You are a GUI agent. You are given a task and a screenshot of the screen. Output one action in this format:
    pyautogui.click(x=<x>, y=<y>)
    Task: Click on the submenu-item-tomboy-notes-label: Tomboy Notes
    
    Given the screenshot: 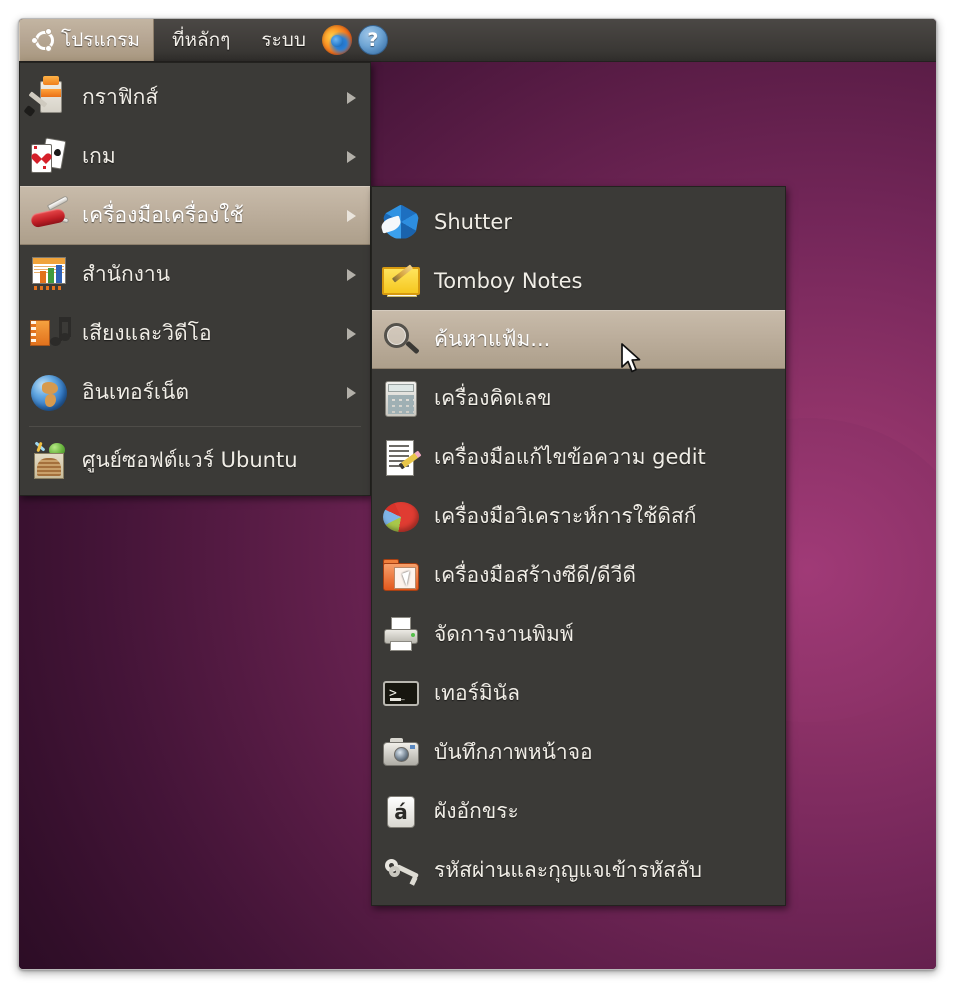 What is the action you would take?
    pyautogui.click(x=508, y=280)
    